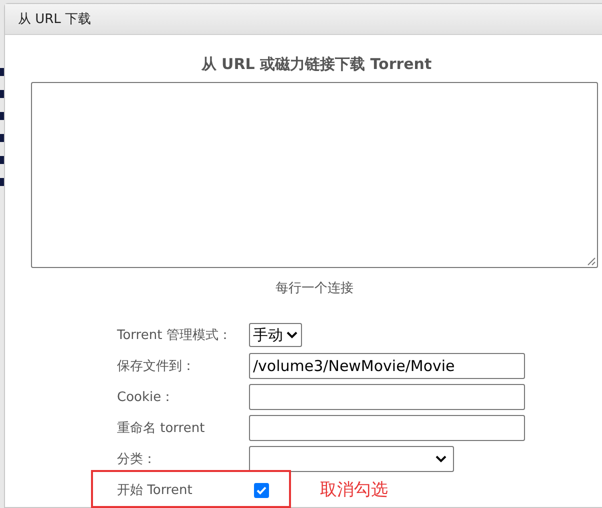  Describe the element at coordinates (314, 288) in the screenshot. I see `hint-text: 每行一个连接` at that location.